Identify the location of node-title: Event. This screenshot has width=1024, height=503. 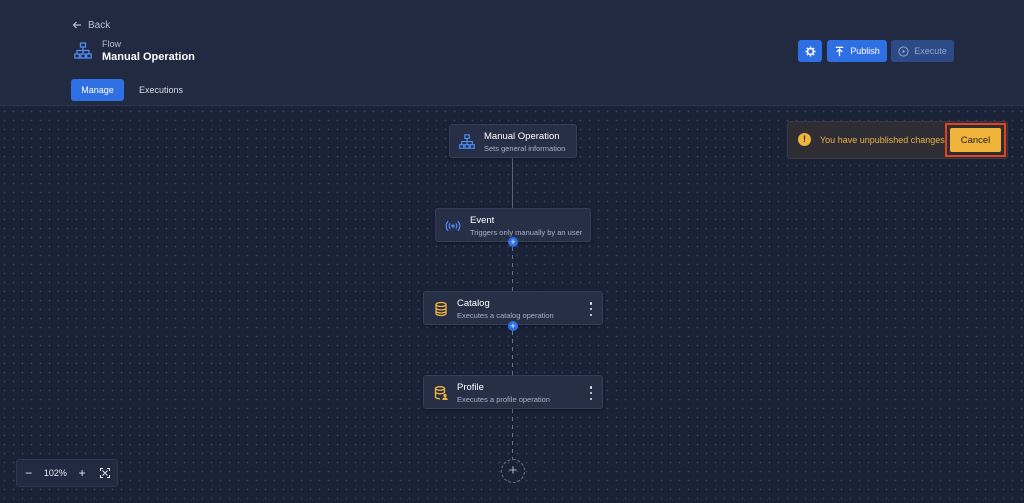
(482, 220).